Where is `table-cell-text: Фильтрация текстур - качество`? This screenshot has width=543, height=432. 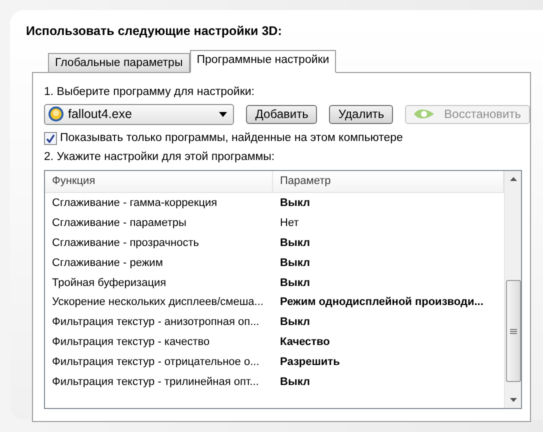 table-cell-text: Фильтрация текстур - качество is located at coordinates (131, 342).